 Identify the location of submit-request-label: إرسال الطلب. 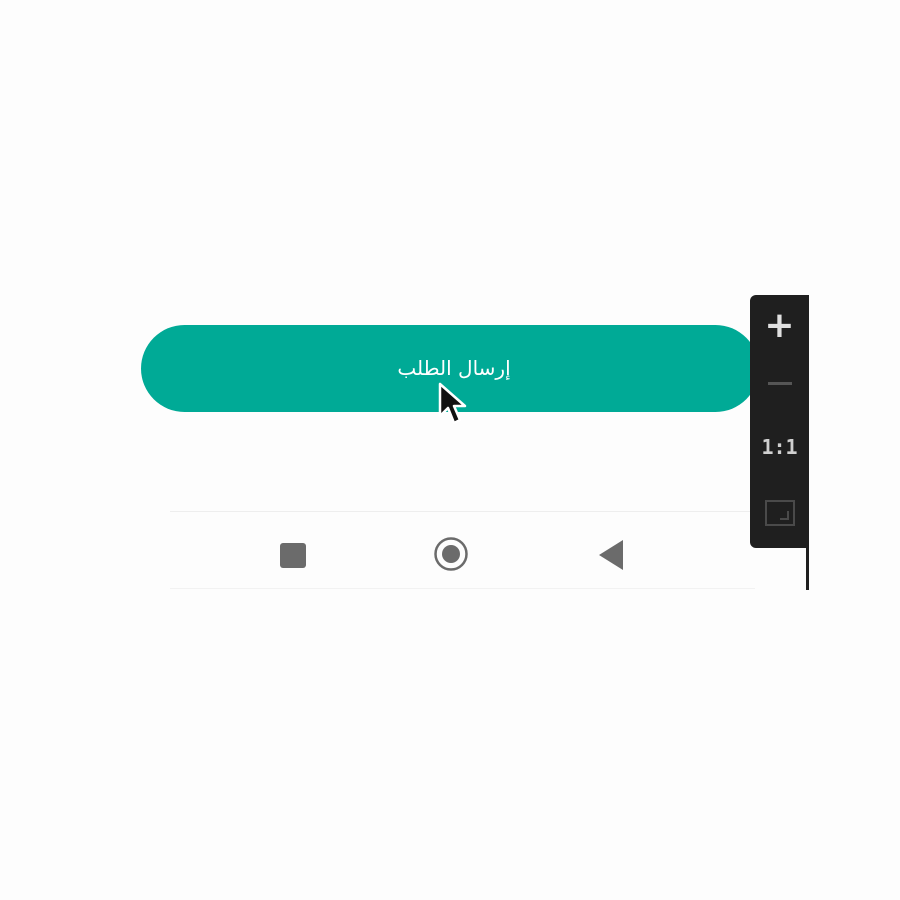
(454, 367).